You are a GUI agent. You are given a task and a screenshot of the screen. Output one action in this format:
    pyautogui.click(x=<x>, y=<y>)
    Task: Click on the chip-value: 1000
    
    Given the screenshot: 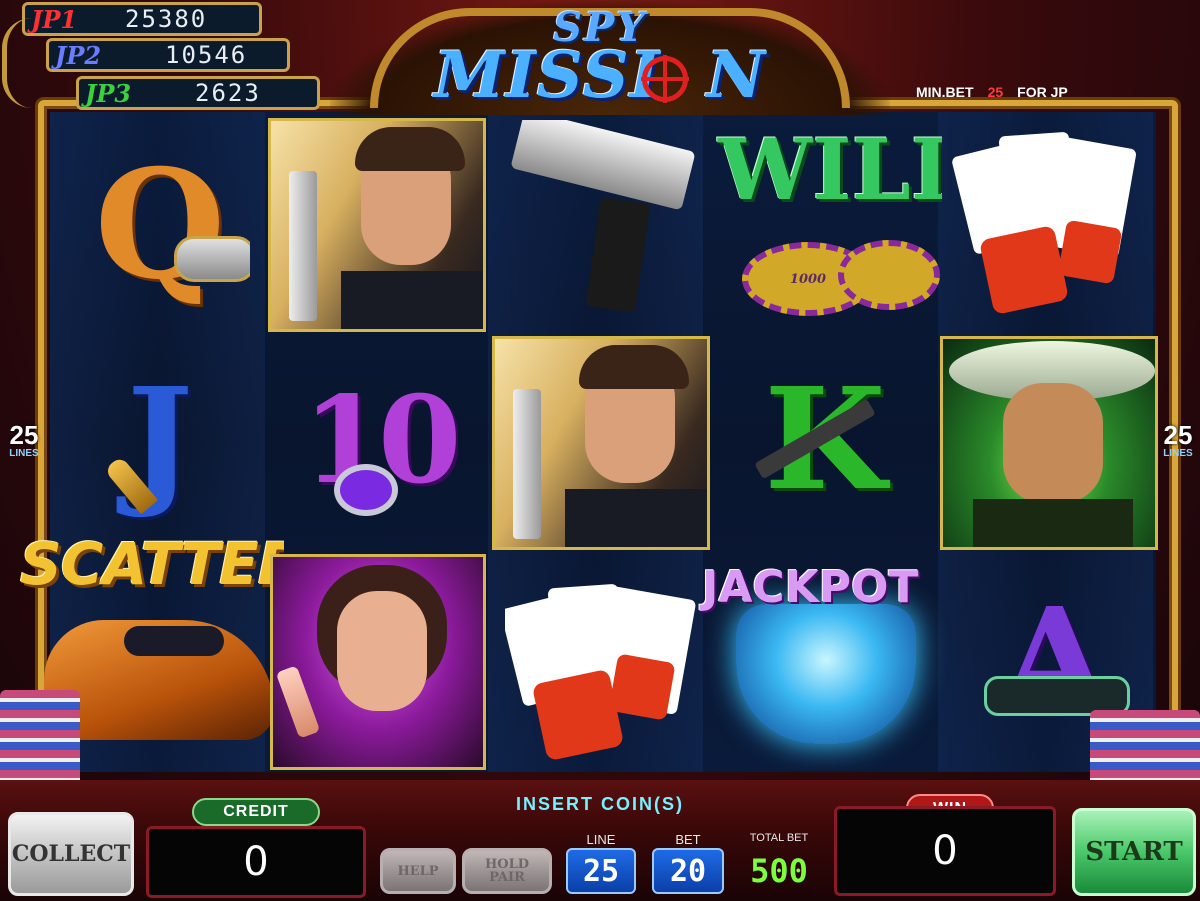 What is the action you would take?
    pyautogui.click(x=808, y=279)
    